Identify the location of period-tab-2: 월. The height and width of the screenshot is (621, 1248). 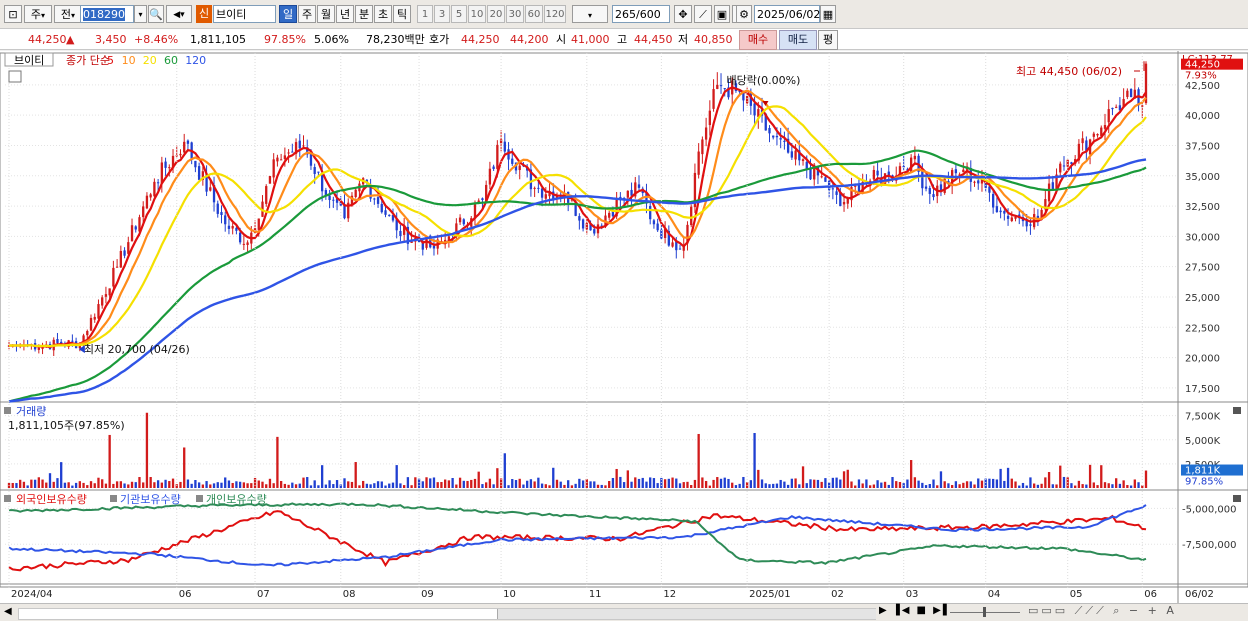
(326, 14).